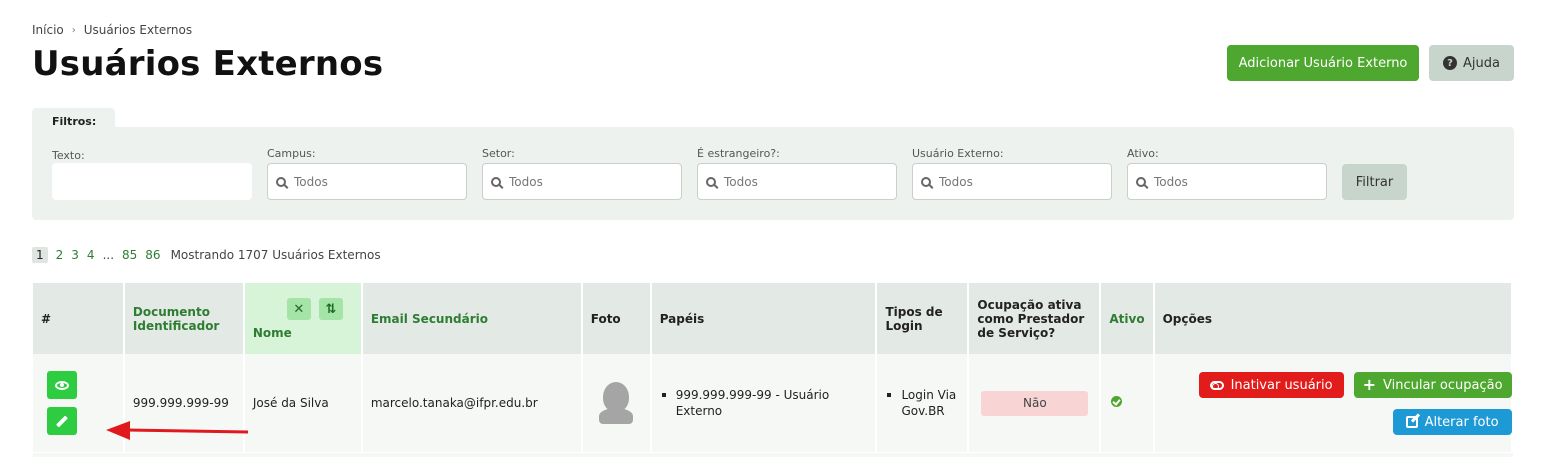  I want to click on filter-ativo-value: Todos, so click(1171, 181).